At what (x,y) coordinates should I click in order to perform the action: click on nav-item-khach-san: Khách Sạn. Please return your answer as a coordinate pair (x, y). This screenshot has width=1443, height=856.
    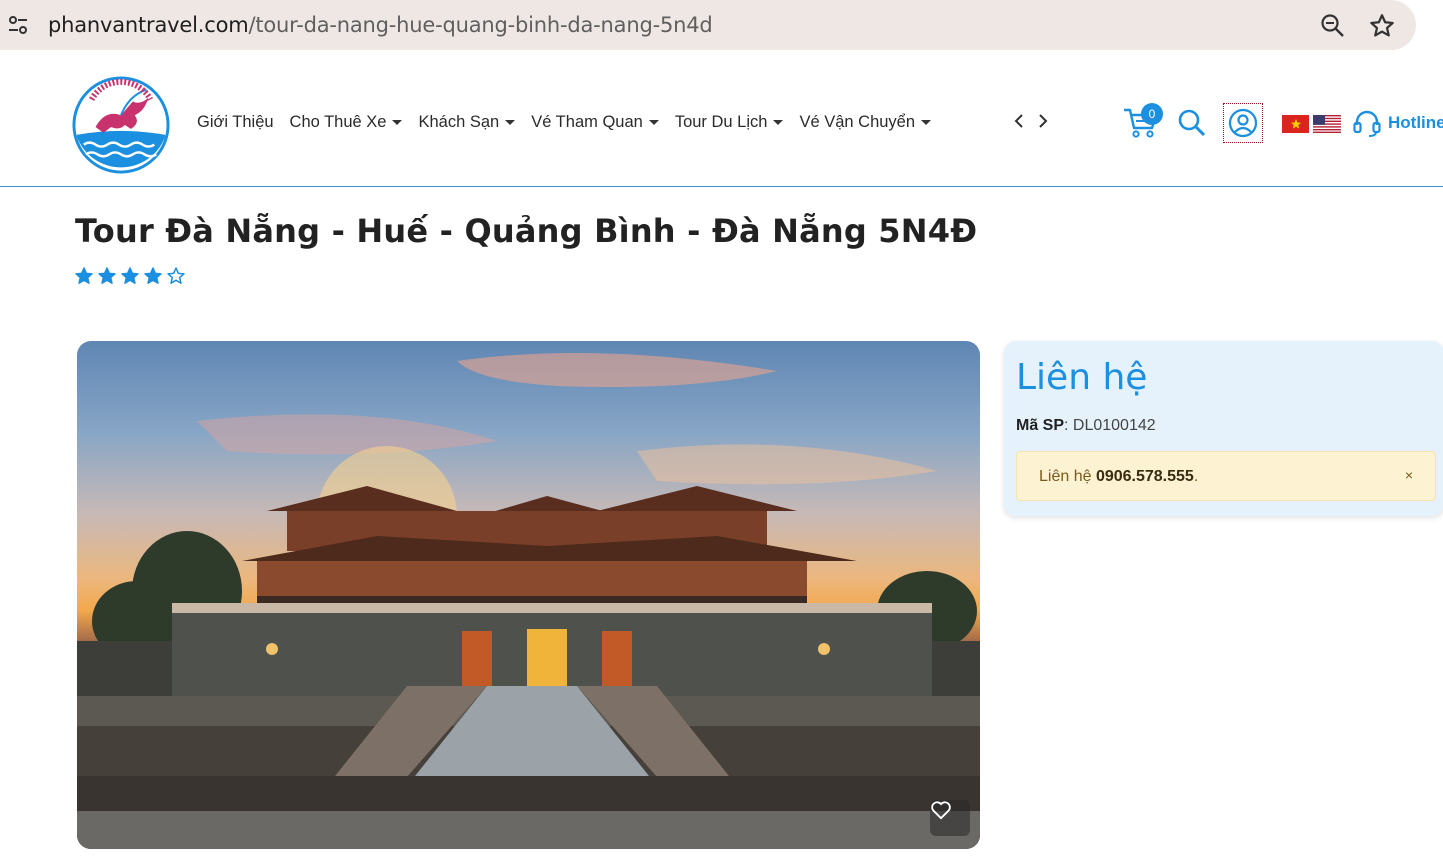
    Looking at the image, I should click on (467, 122).